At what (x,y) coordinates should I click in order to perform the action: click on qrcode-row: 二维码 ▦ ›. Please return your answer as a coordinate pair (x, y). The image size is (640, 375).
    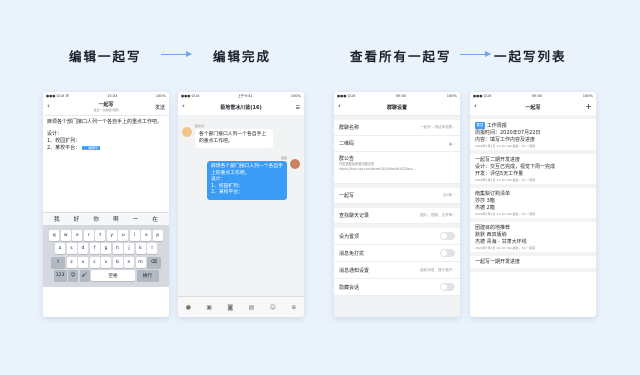
    Looking at the image, I should click on (397, 144).